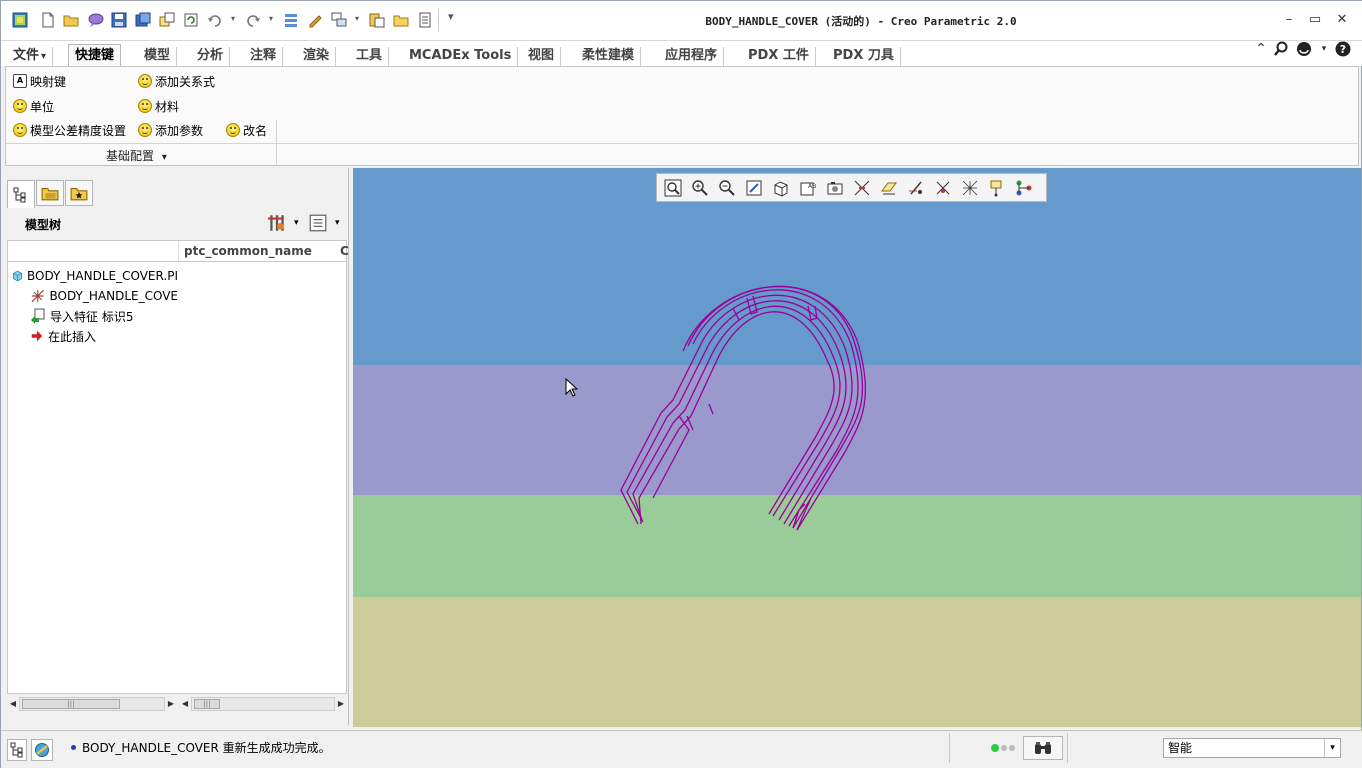 The width and height of the screenshot is (1362, 768). What do you see at coordinates (370, 56) in the screenshot?
I see `tab-tools: 工具` at bounding box center [370, 56].